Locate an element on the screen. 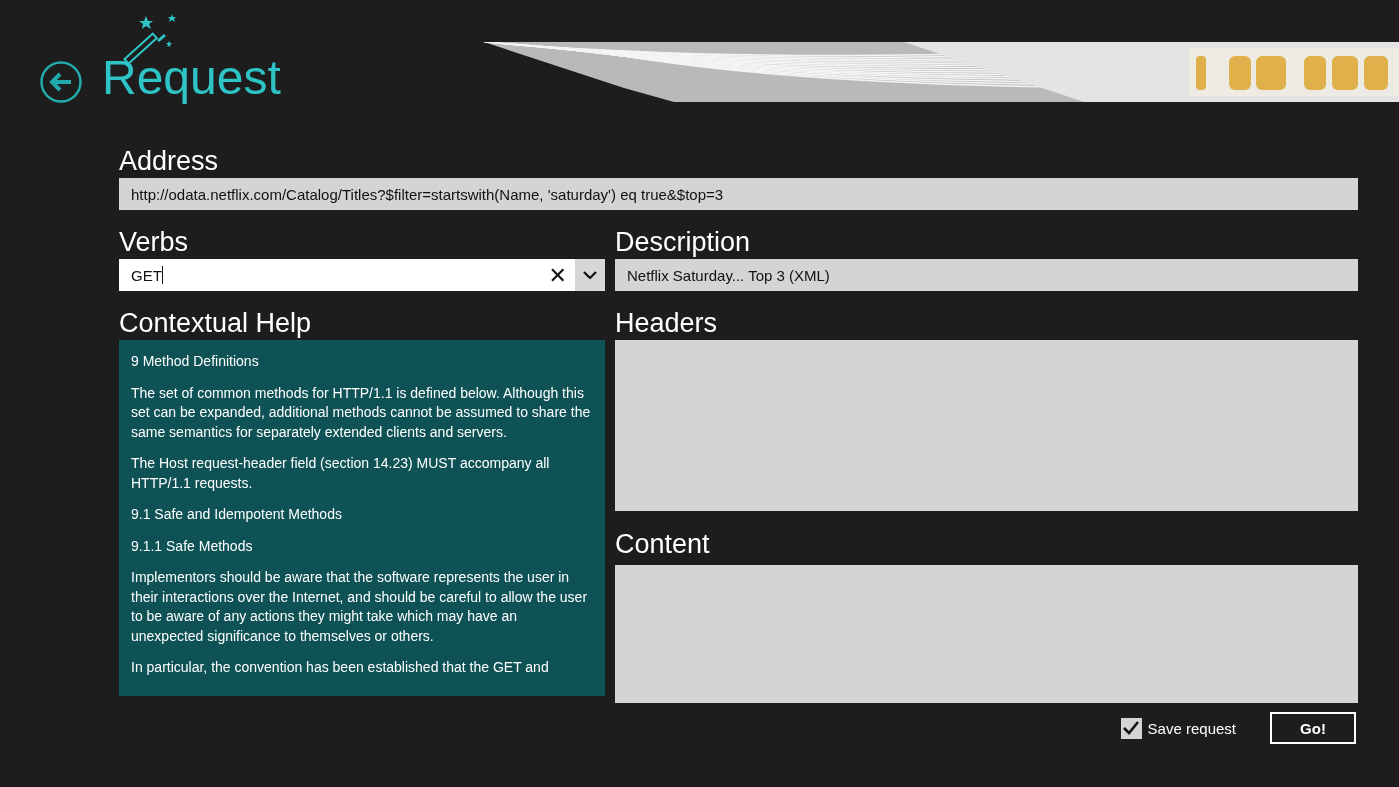  help-paragraph: Implementors should be aware that the software represents the user in their interactions over the Internet, and should be careful to allow the user to be aware of any actions they might take which may have an unexpected significance to themselves or others. is located at coordinates (360, 607).